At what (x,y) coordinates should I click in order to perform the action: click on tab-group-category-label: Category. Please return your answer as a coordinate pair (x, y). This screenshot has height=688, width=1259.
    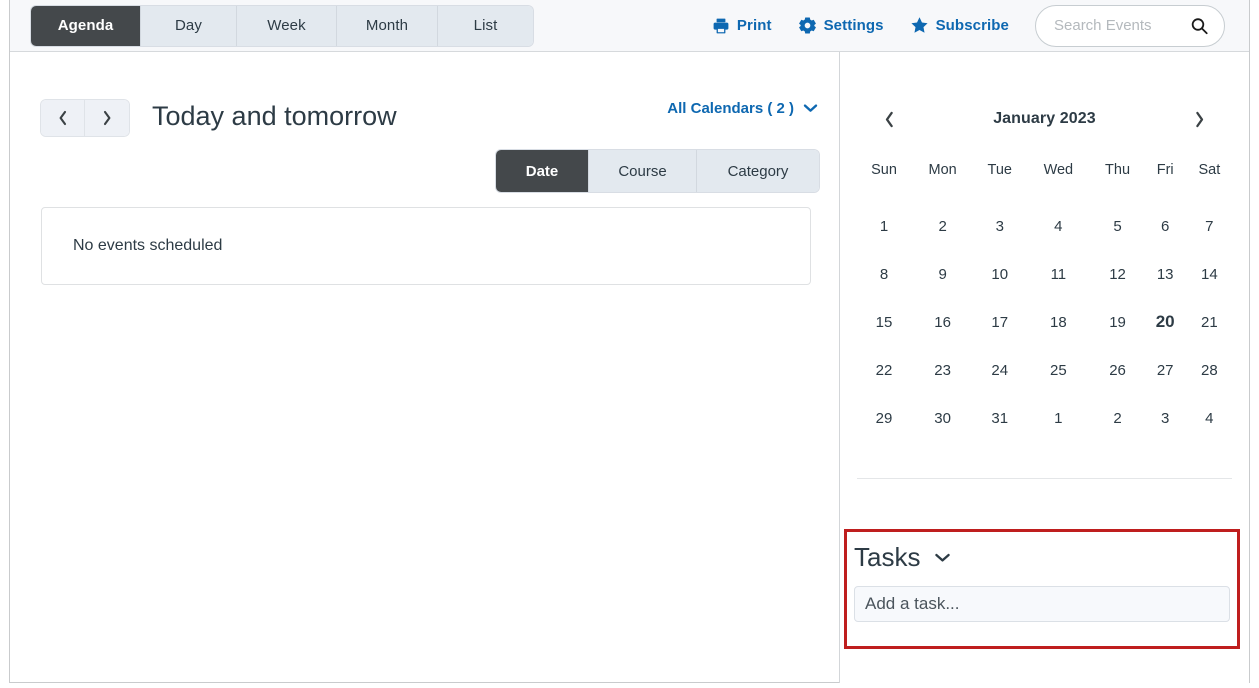
    Looking at the image, I should click on (758, 171).